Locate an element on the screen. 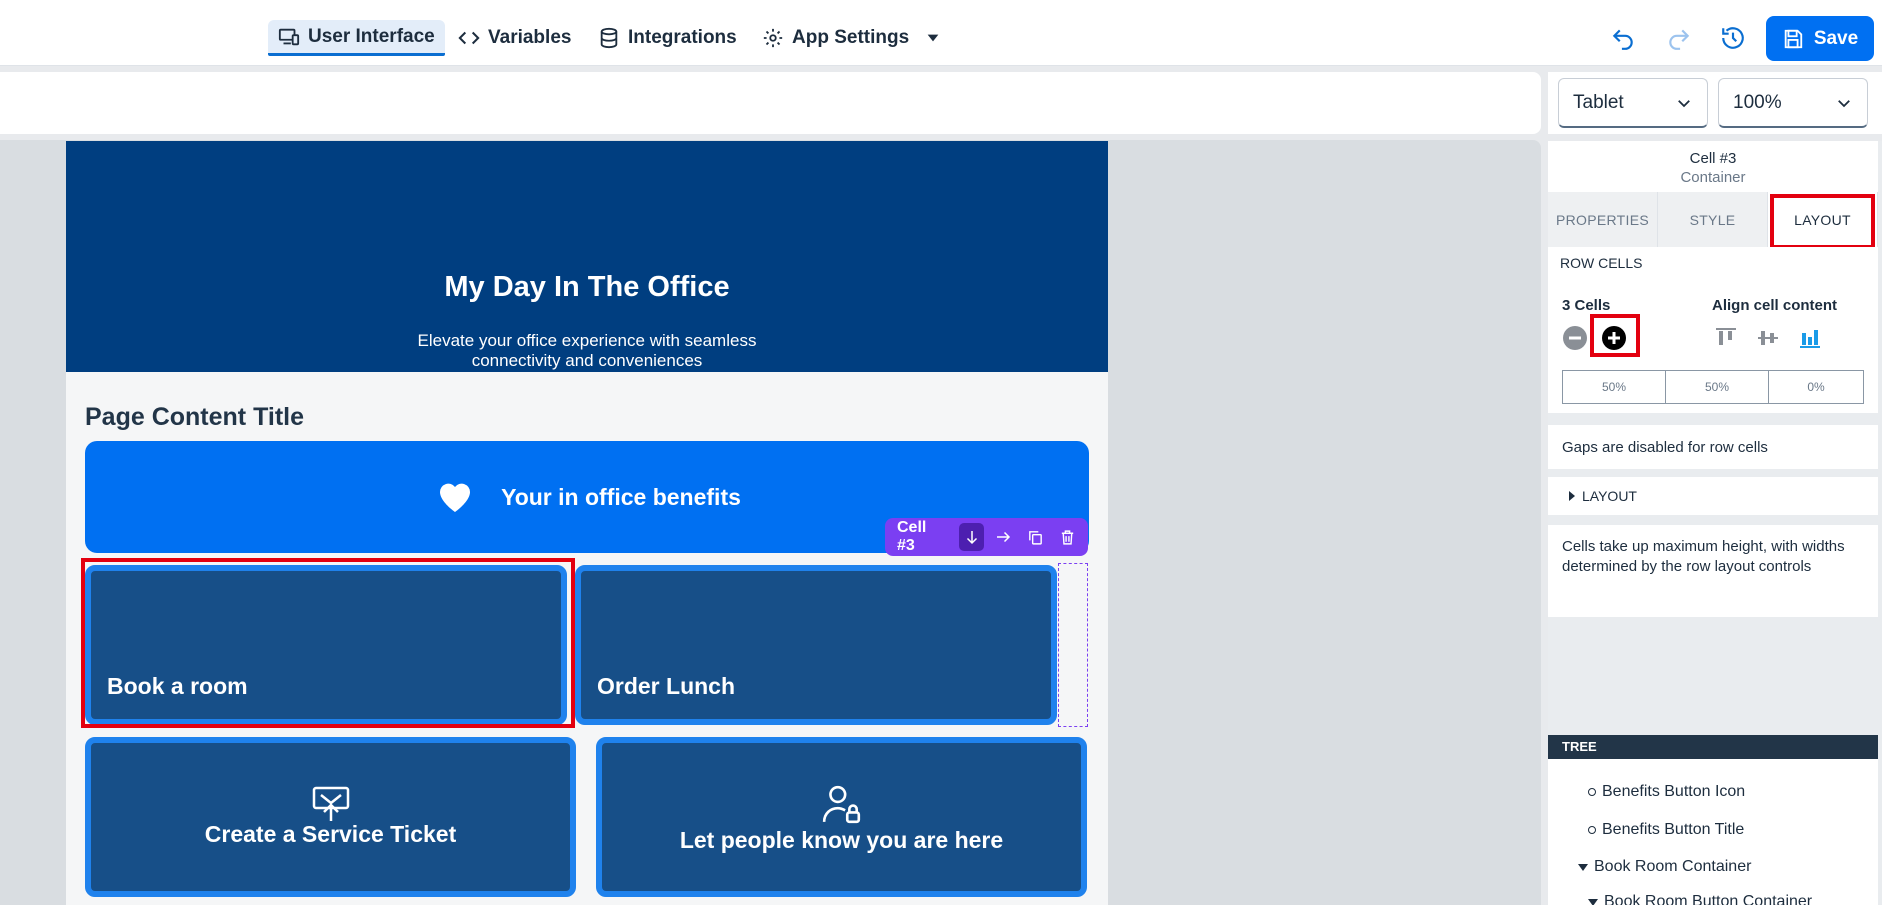 This screenshot has width=1882, height=905. database-icon is located at coordinates (609, 38).